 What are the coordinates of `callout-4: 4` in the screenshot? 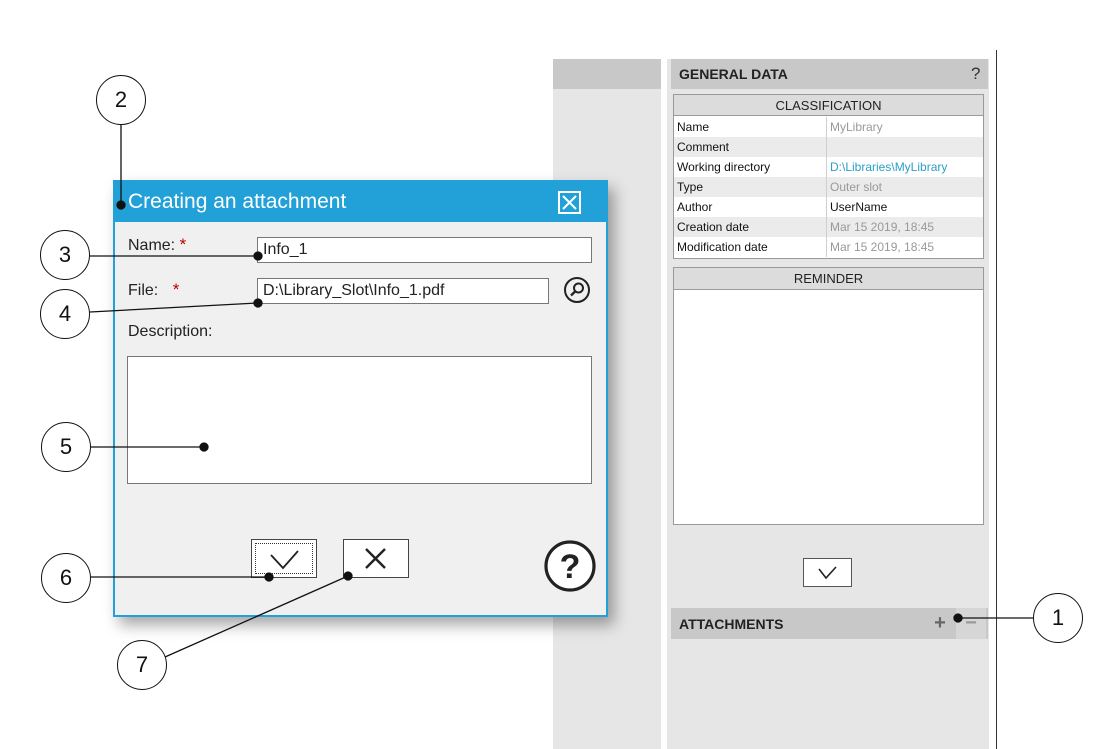 It's located at (65, 314).